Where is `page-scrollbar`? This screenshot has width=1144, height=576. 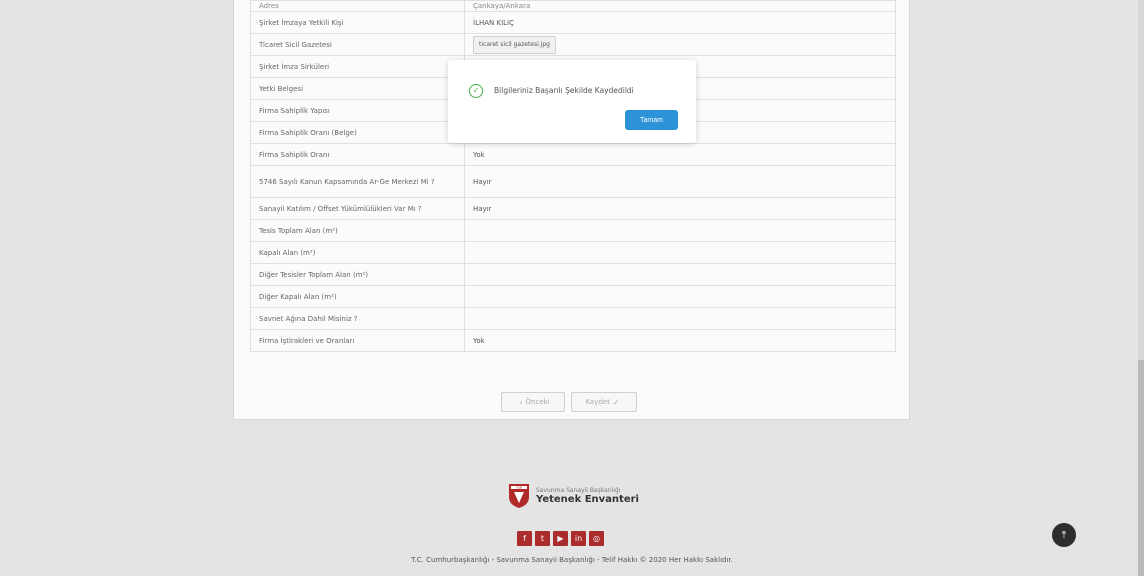 page-scrollbar is located at coordinates (1141, 288).